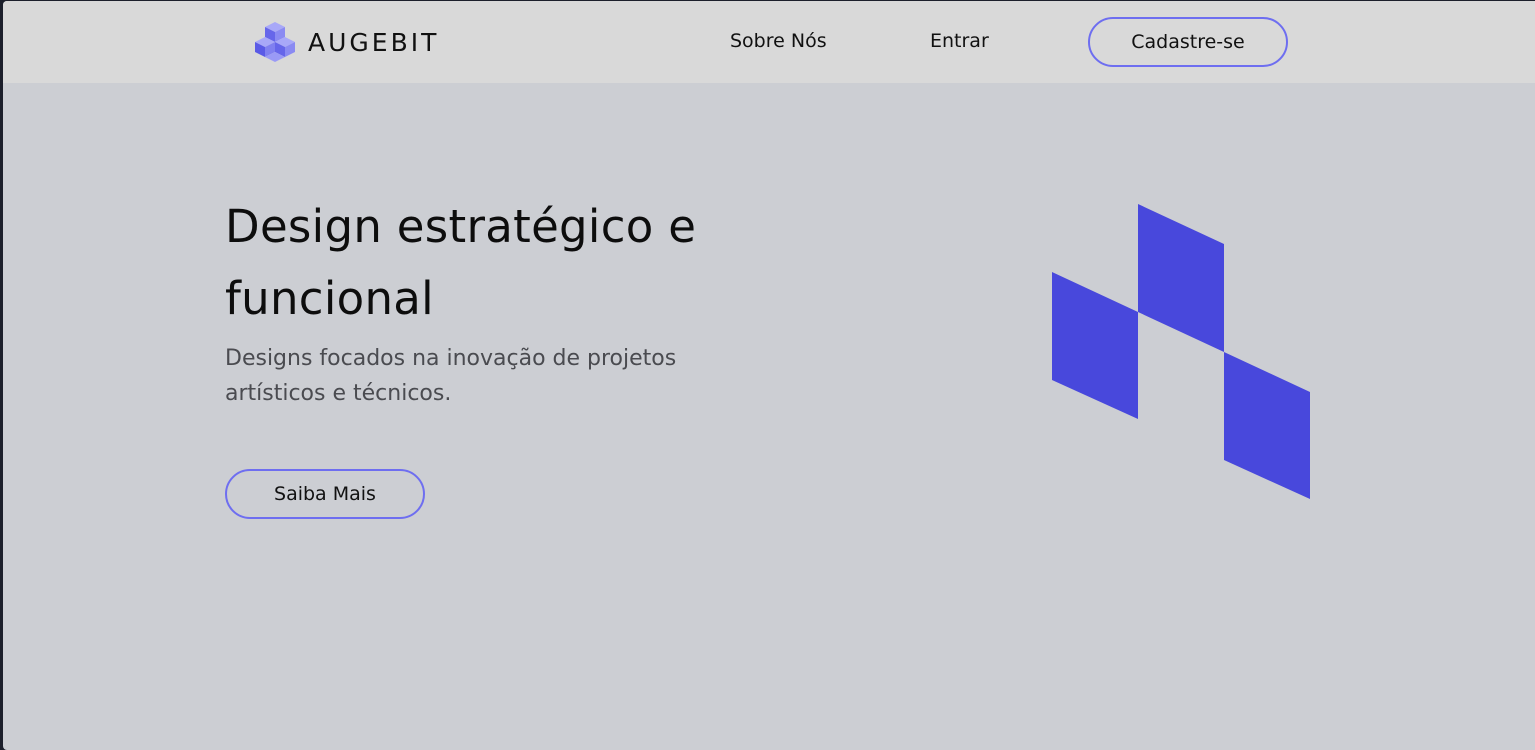  I want to click on nav-link-login: Entrar, so click(959, 41).